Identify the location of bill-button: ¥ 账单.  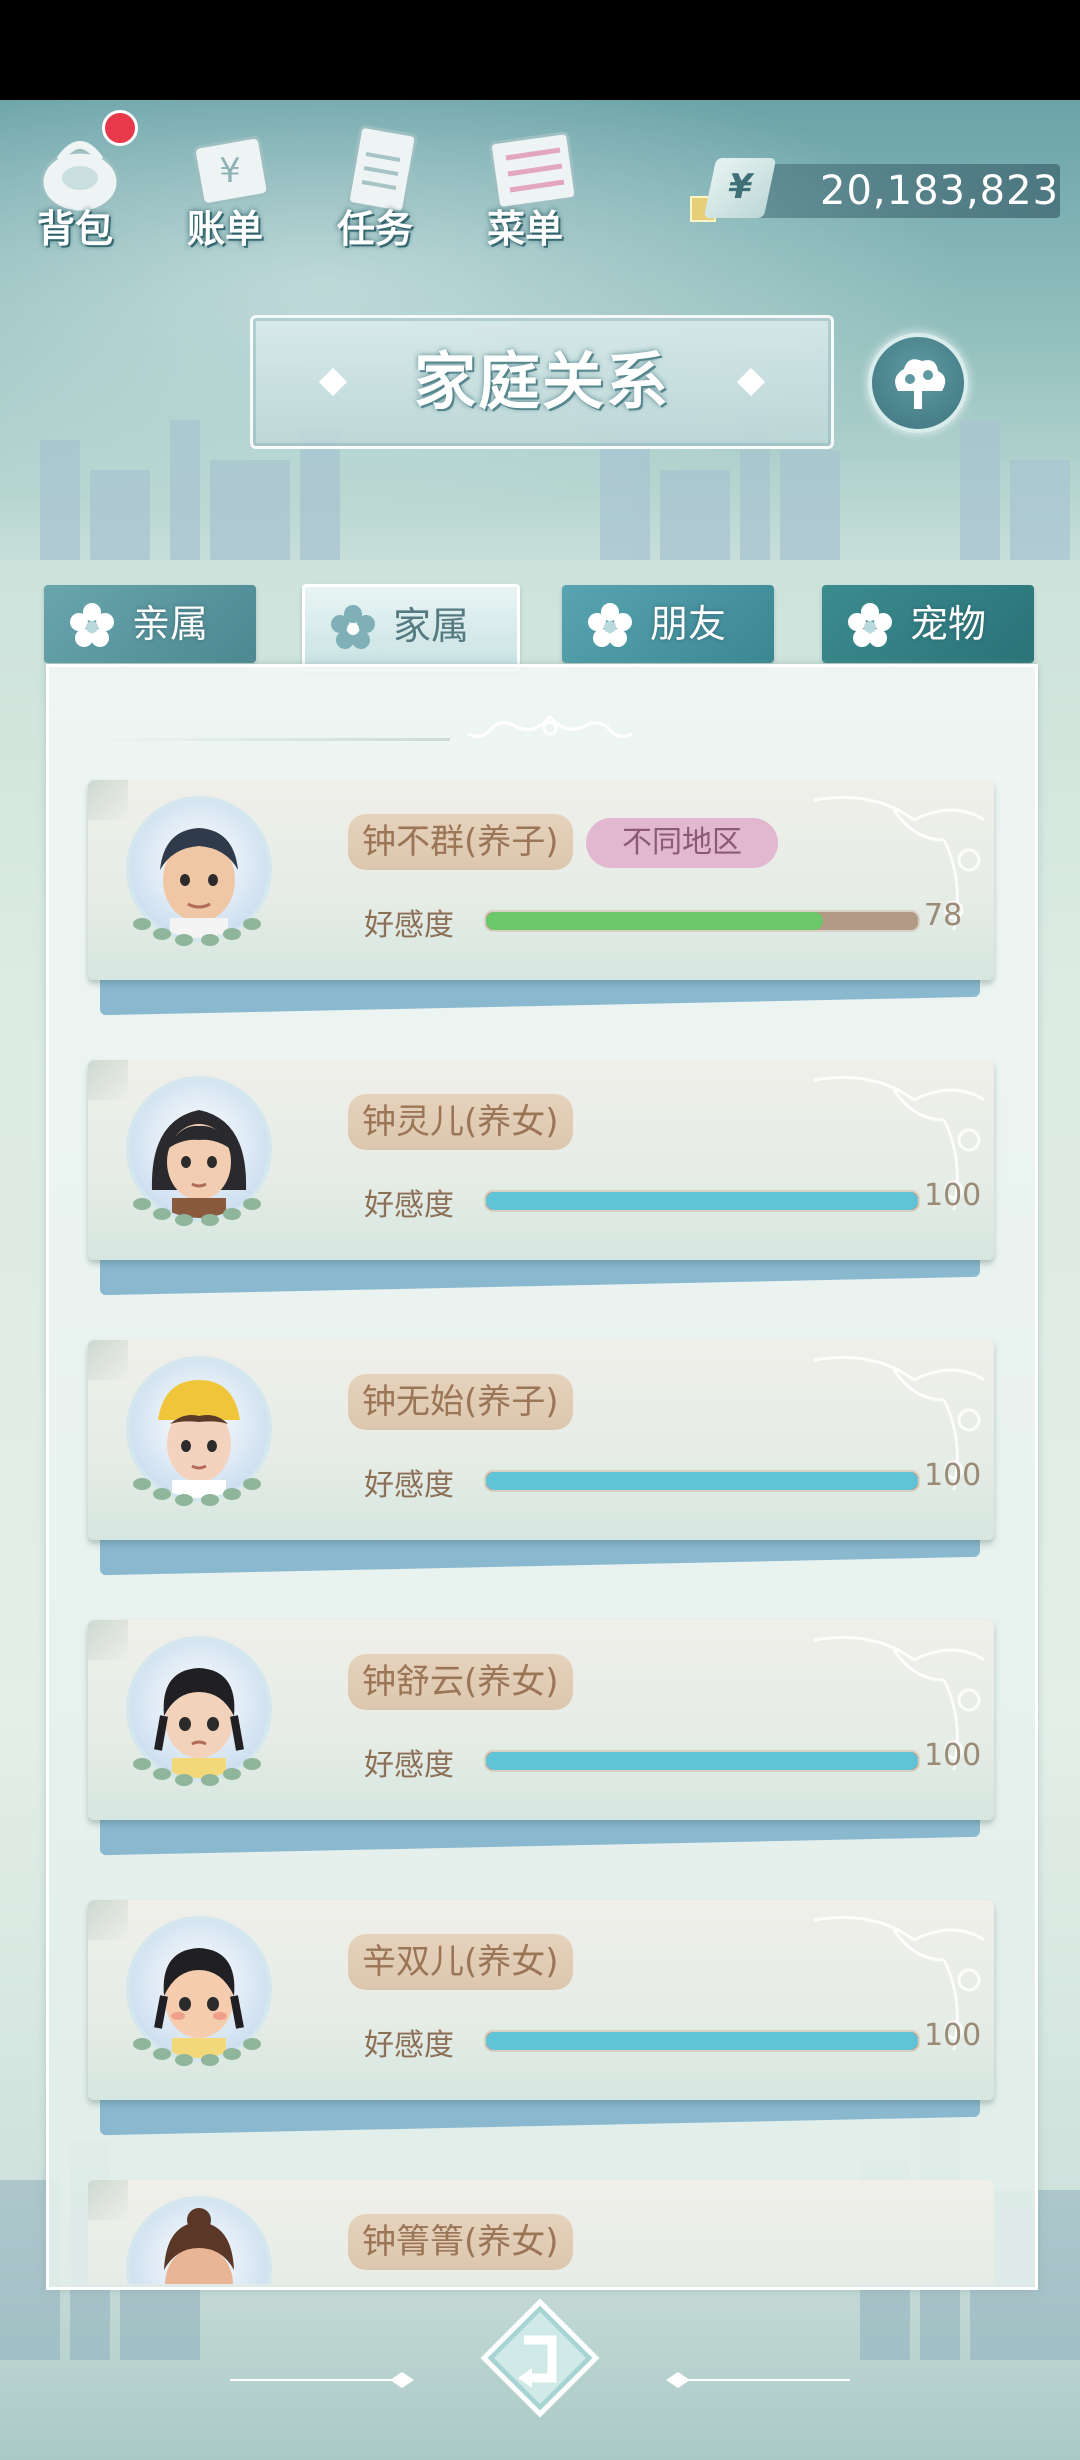
(225, 185).